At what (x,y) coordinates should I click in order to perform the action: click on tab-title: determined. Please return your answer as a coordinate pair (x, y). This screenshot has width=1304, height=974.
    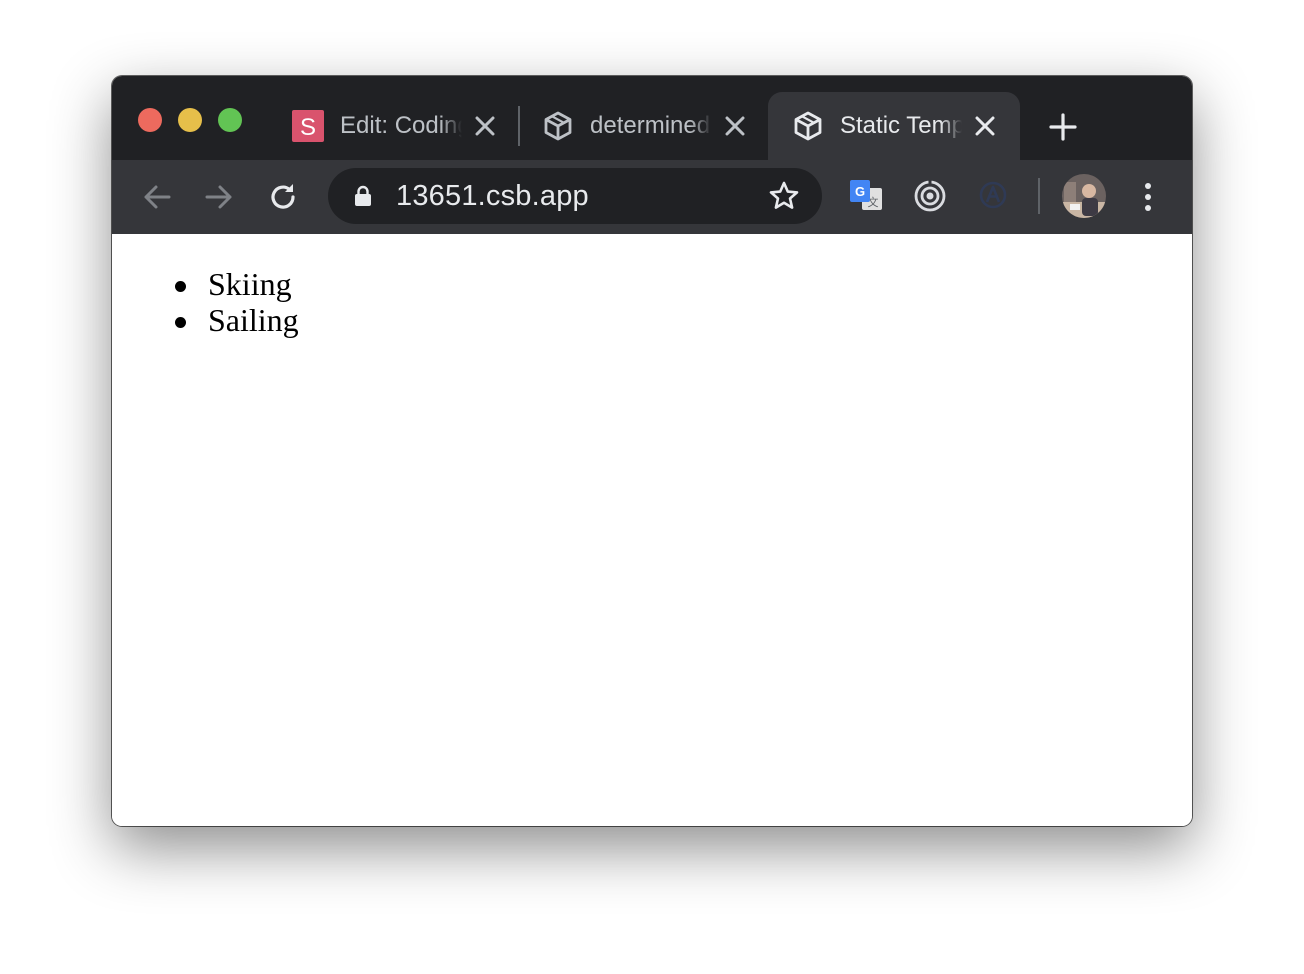
    Looking at the image, I should click on (650, 125).